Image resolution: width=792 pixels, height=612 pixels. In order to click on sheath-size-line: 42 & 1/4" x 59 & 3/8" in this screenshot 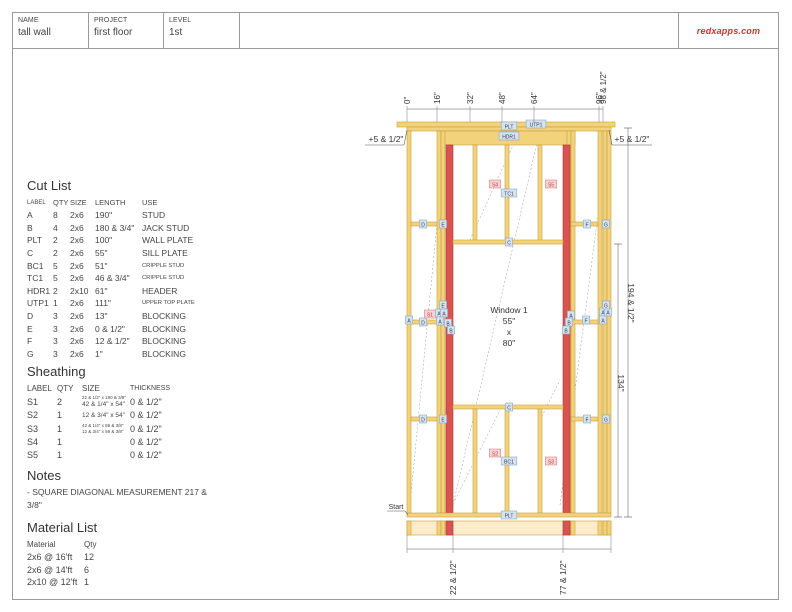, I will do `click(103, 425)`.